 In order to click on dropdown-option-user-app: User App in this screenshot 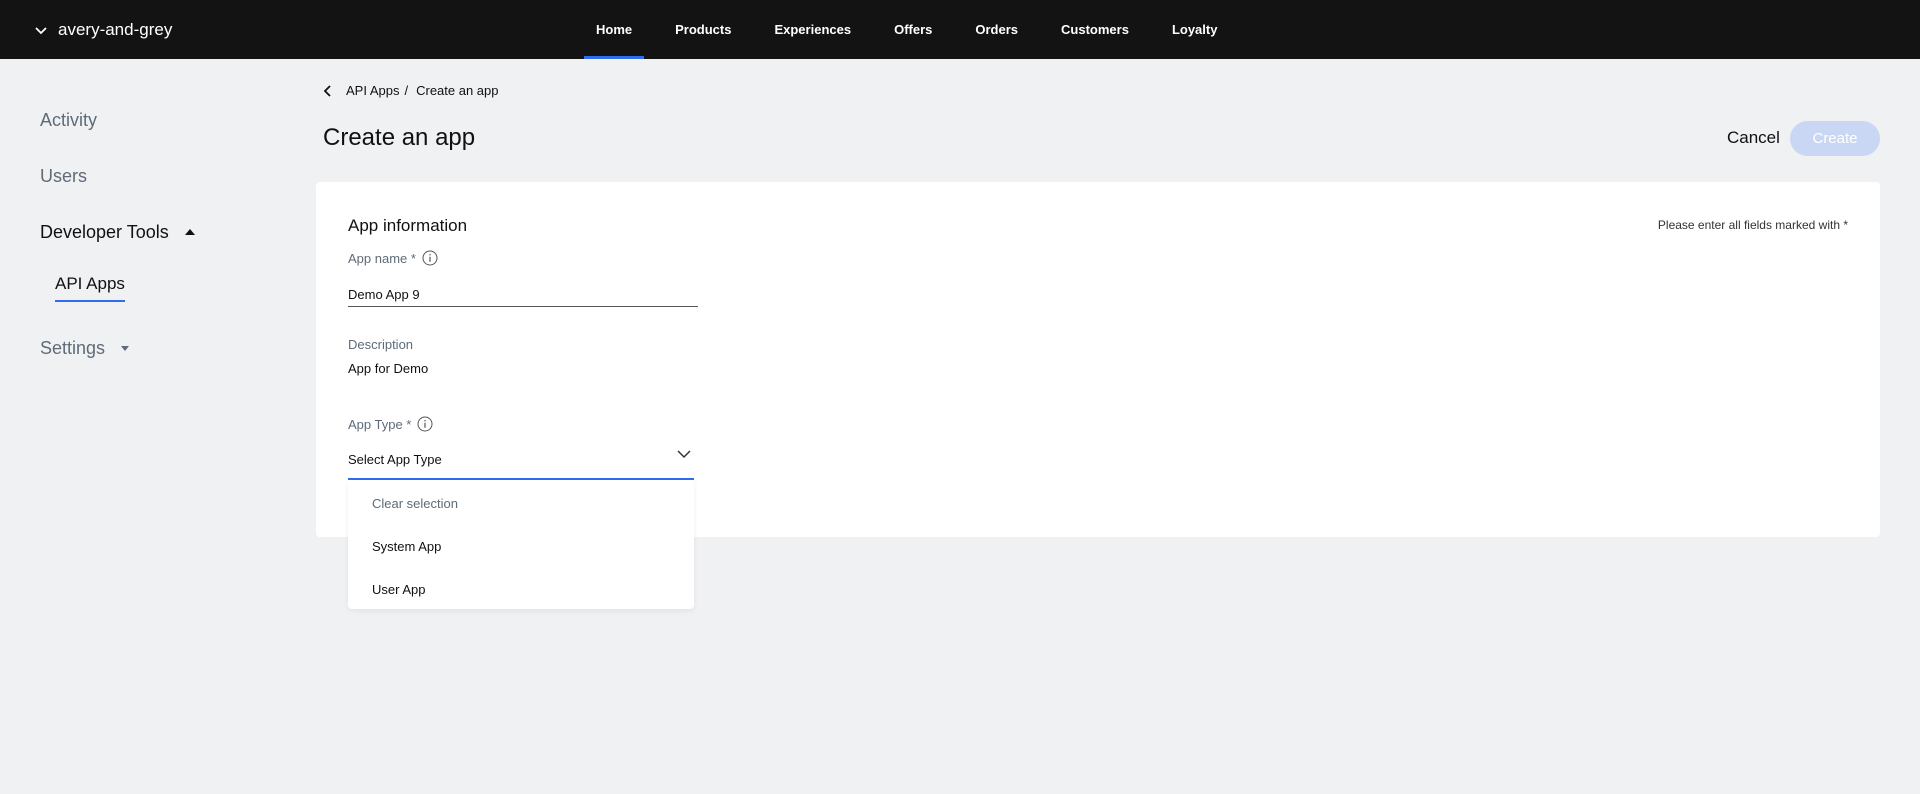, I will do `click(398, 589)`.